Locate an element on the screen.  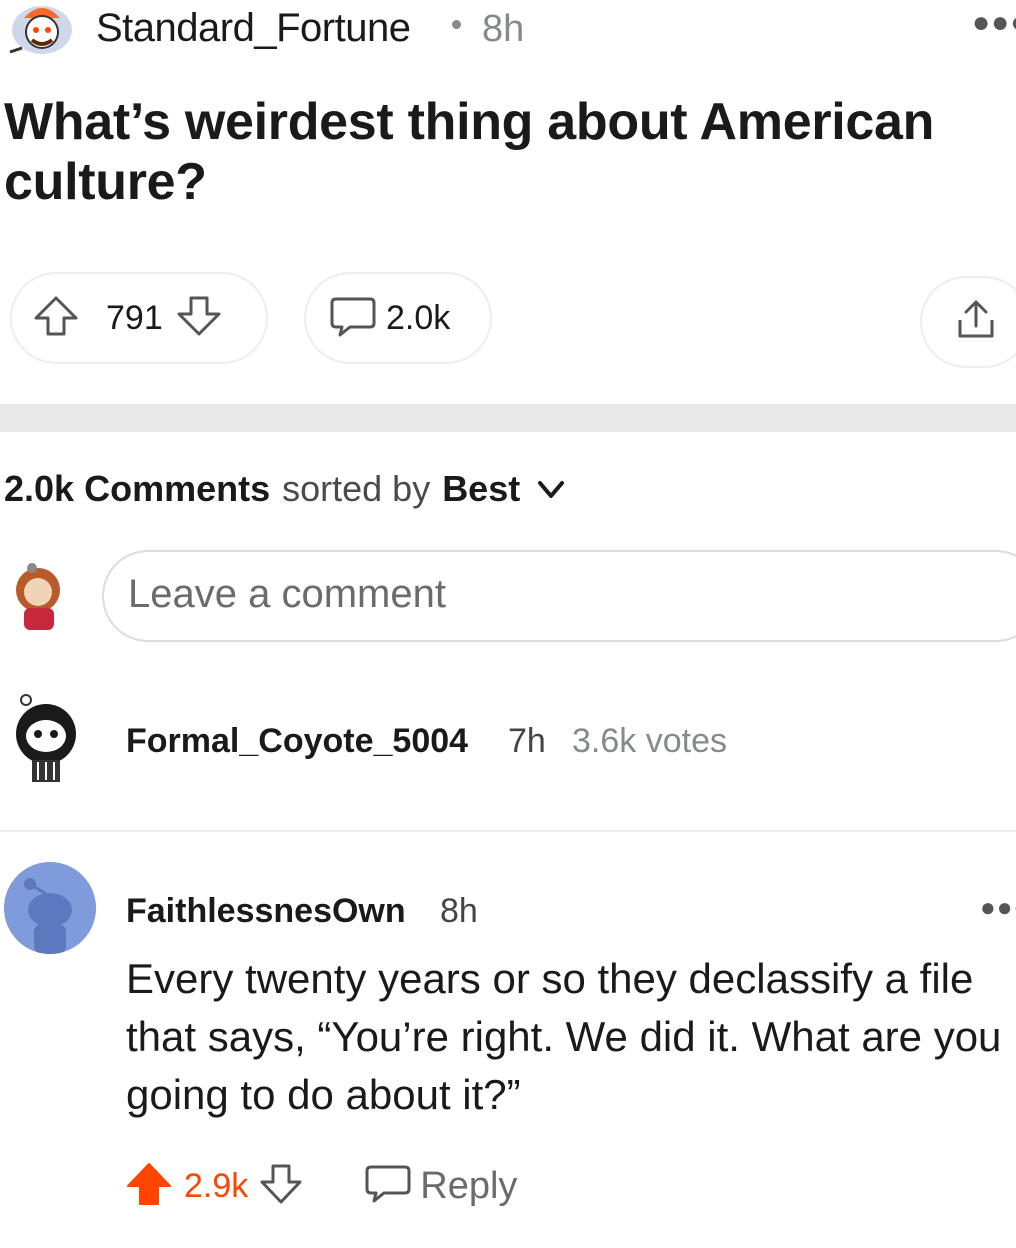
sort-selector: Best is located at coordinates (504, 489).